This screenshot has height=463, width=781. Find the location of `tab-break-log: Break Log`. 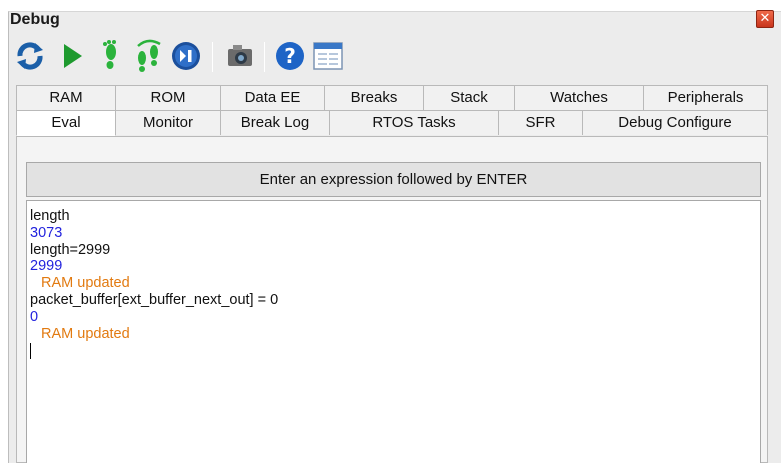

tab-break-log: Break Log is located at coordinates (275, 122).